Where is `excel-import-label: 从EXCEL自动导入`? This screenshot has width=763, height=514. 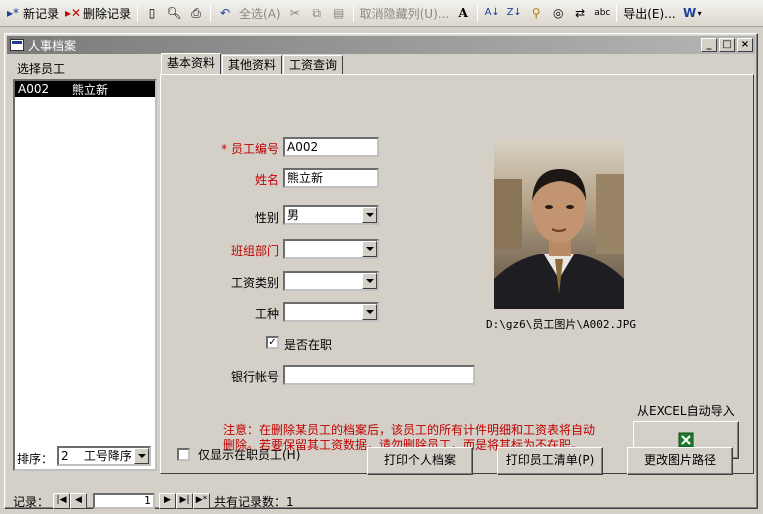
excel-import-label: 从EXCEL自动导入 is located at coordinates (686, 411).